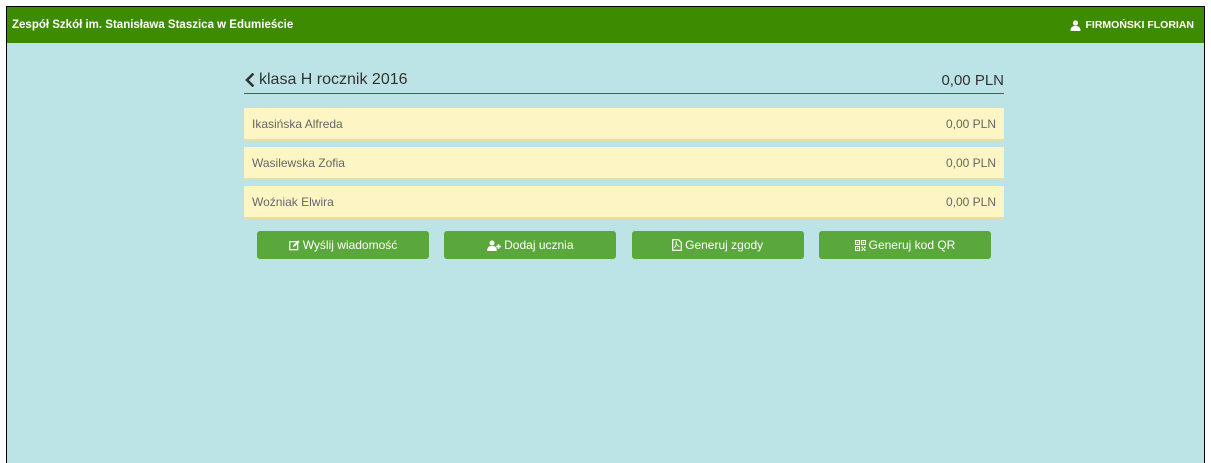  What do you see at coordinates (624, 80) in the screenshot?
I see `class-header: klasa H rocznik 2016 0,00 PLN` at bounding box center [624, 80].